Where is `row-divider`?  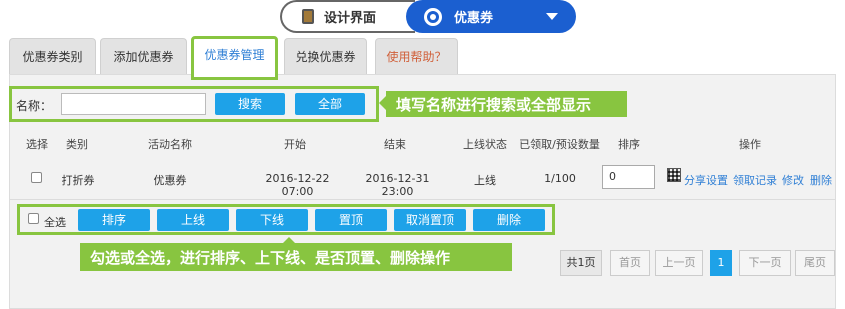 row-divider is located at coordinates (422, 199).